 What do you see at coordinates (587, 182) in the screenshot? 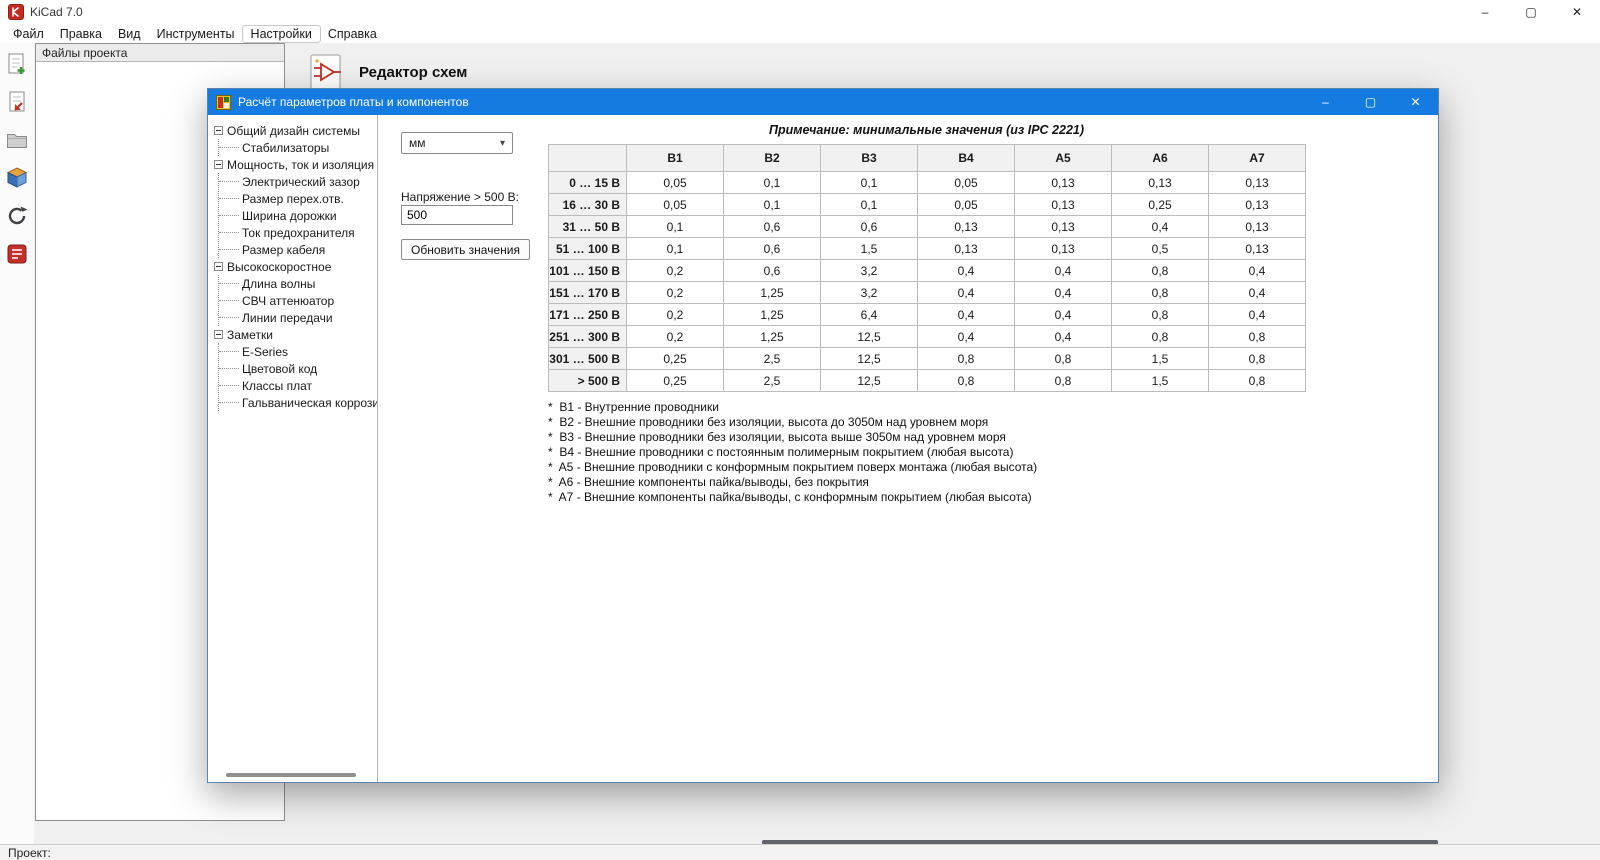
I see `row-label: 0 … 15 В` at bounding box center [587, 182].